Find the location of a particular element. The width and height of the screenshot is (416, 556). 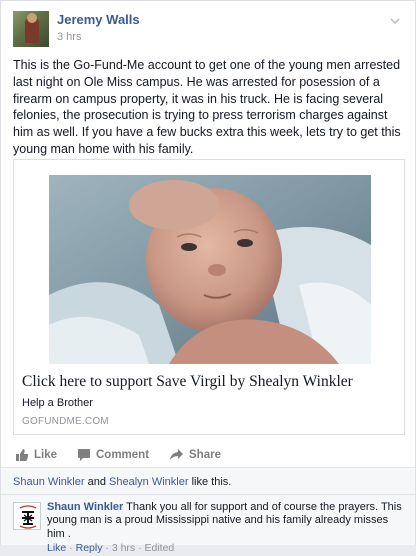

thumbs-up-icon is located at coordinates (22, 455).